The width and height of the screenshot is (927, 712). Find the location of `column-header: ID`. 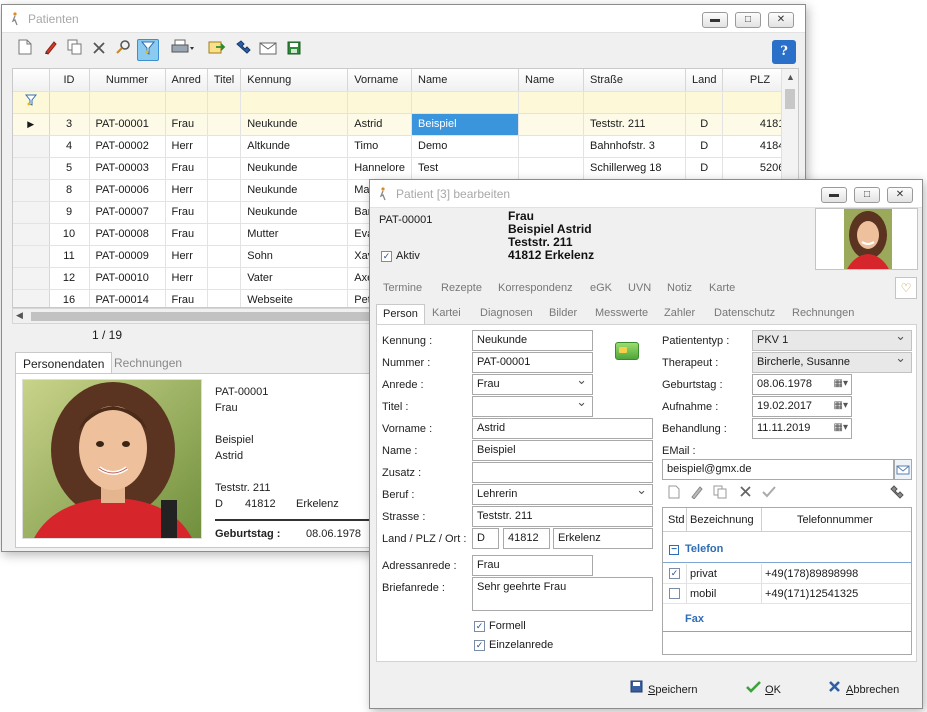

column-header: ID is located at coordinates (69, 80).